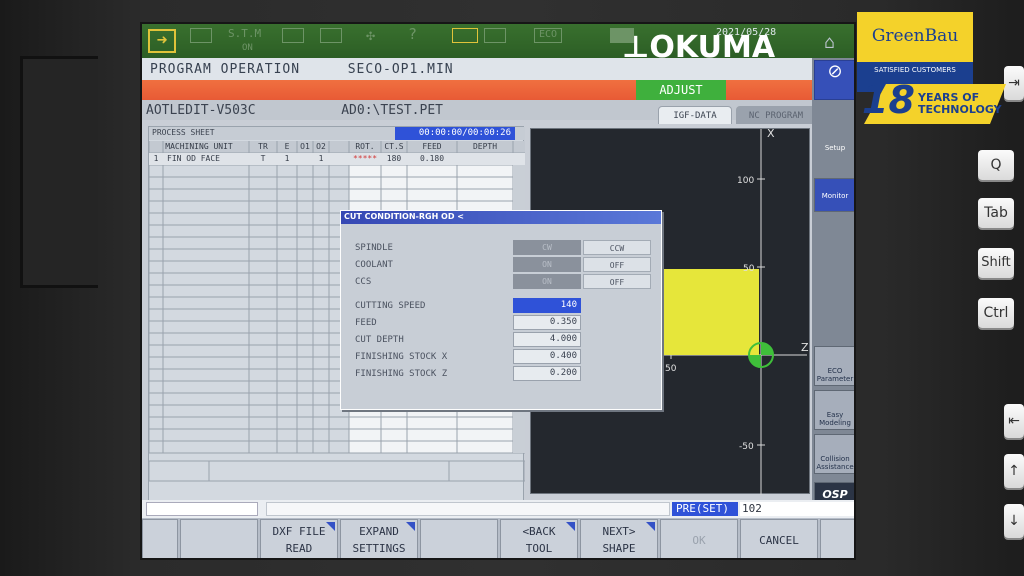 The height and width of the screenshot is (576, 1024). Describe the element at coordinates (712, 47) in the screenshot. I see `okuma-logo-text: OKUMA` at that location.